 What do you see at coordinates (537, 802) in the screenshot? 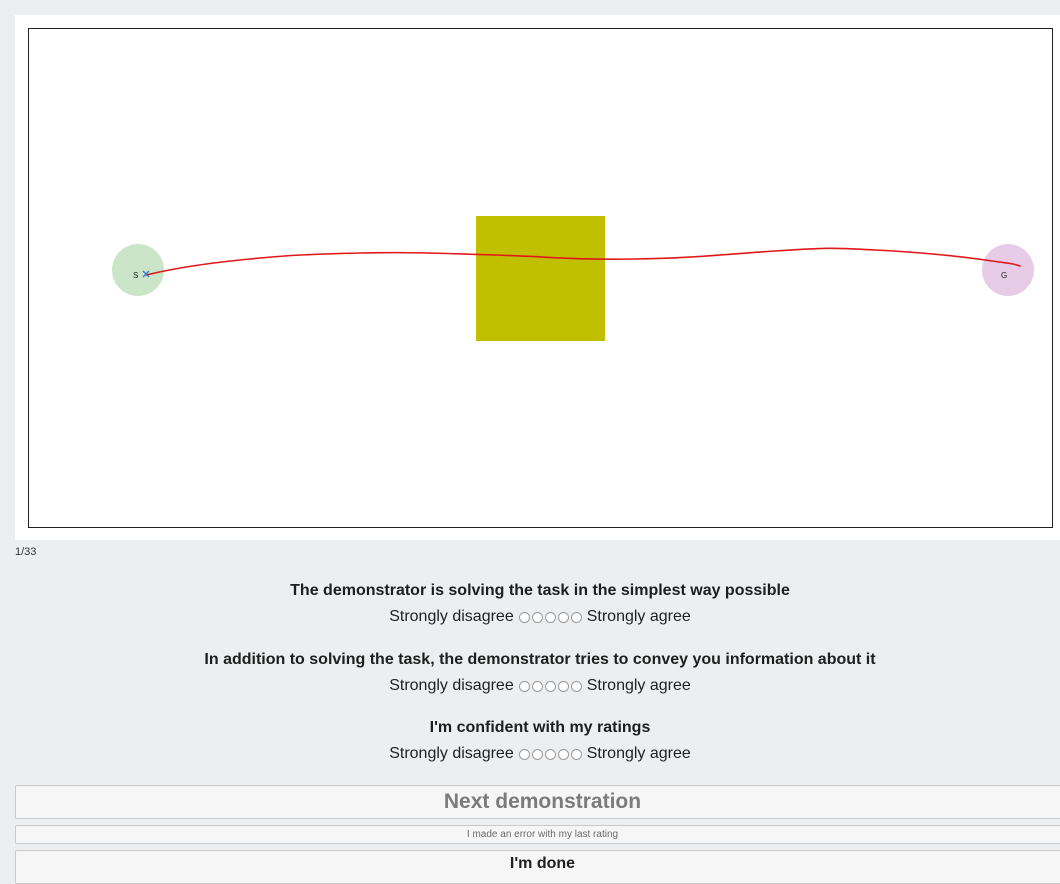
I see `next-demonstration-button: Next demonstration` at bounding box center [537, 802].